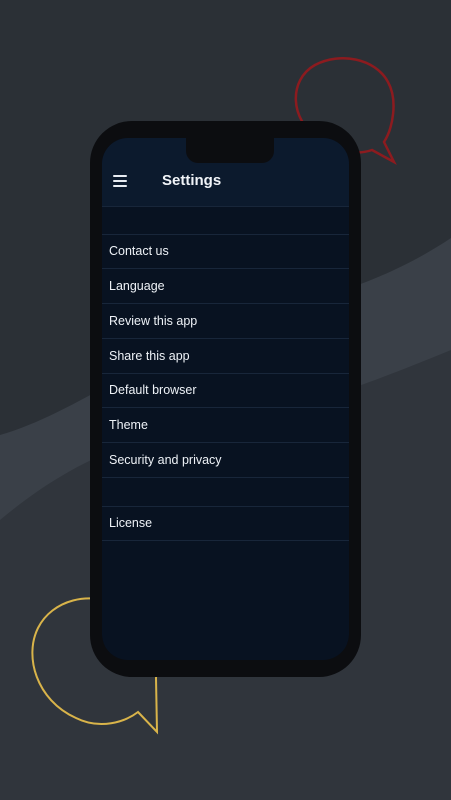  What do you see at coordinates (225, 523) in the screenshot?
I see `settings-item-license: License` at bounding box center [225, 523].